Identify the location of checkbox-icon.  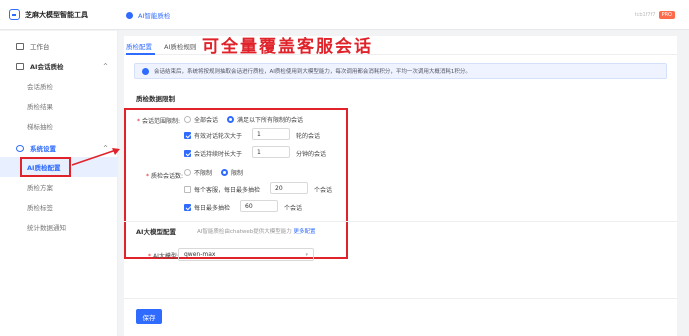
(187, 189).